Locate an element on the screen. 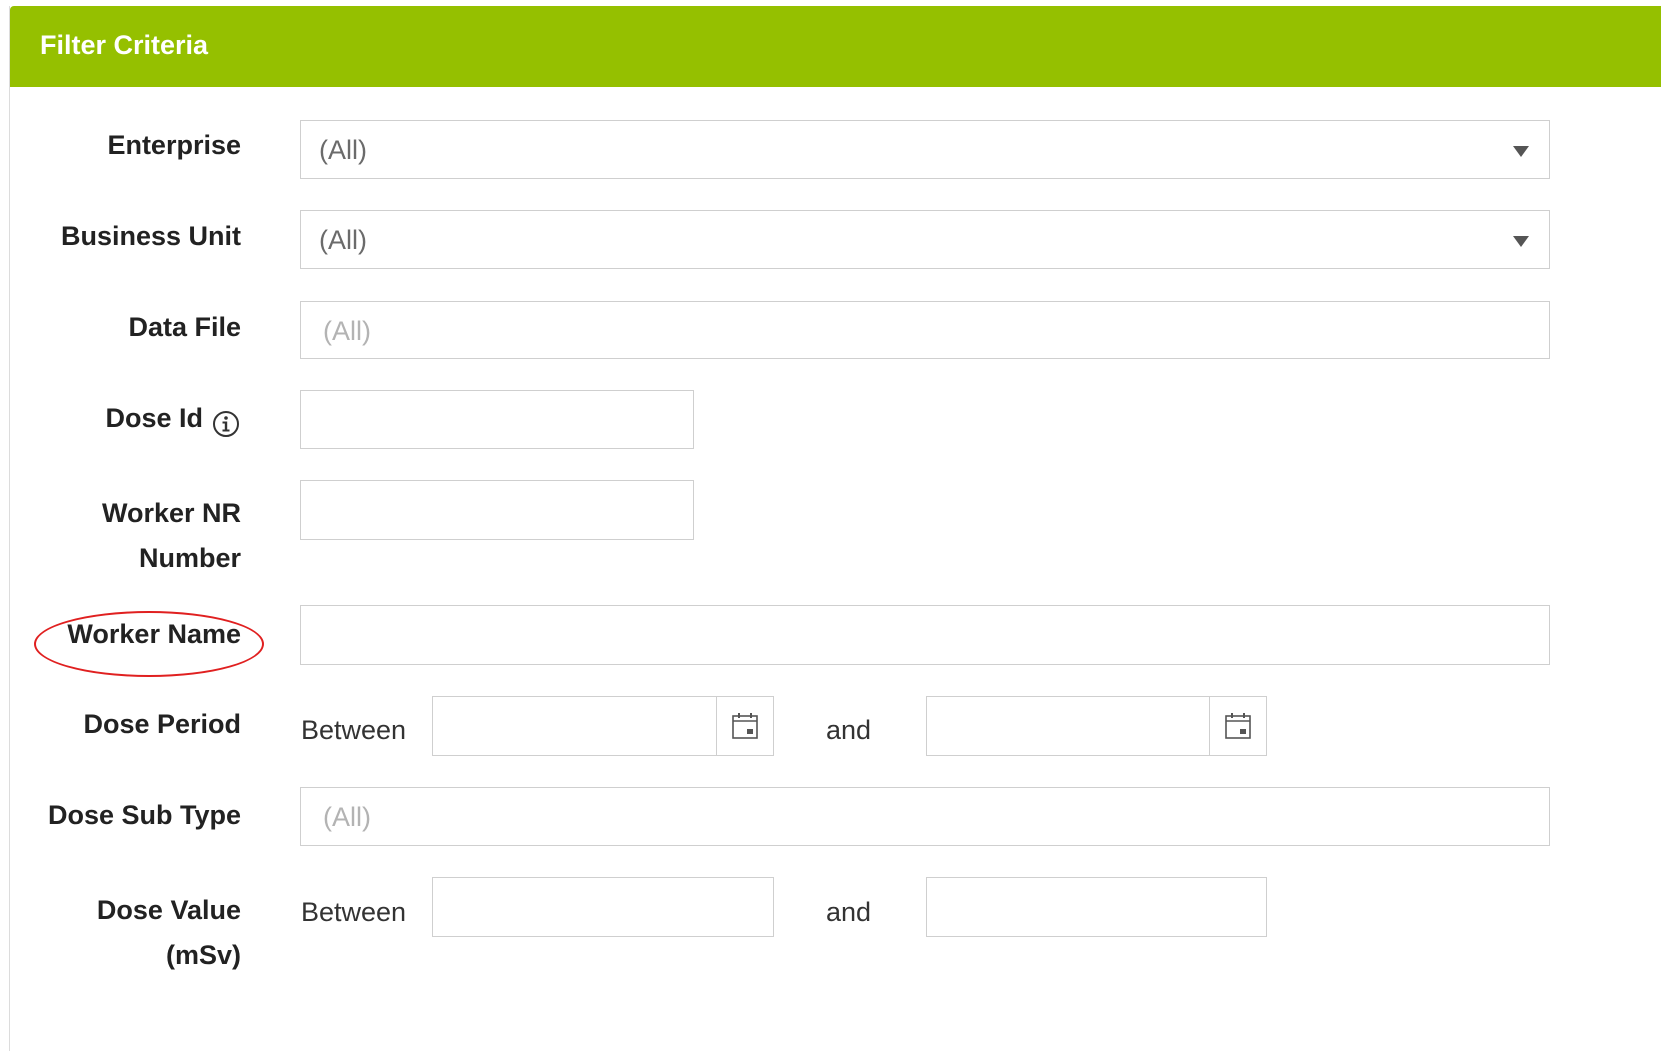  dose-id-label: Dose Id is located at coordinates (154, 418).